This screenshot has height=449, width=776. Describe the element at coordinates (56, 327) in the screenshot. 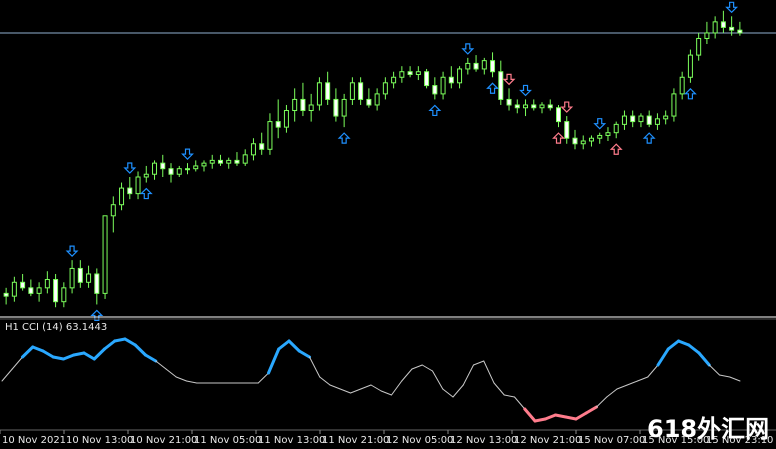

I see `indicator-title: H1 CCI (14) 63.1443` at that location.